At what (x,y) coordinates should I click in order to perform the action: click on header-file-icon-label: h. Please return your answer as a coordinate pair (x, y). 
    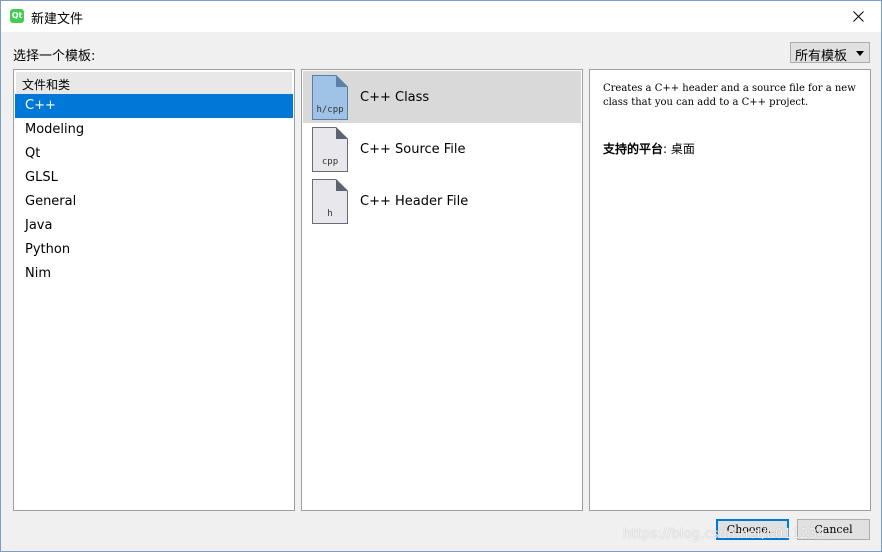
    Looking at the image, I should click on (329, 214).